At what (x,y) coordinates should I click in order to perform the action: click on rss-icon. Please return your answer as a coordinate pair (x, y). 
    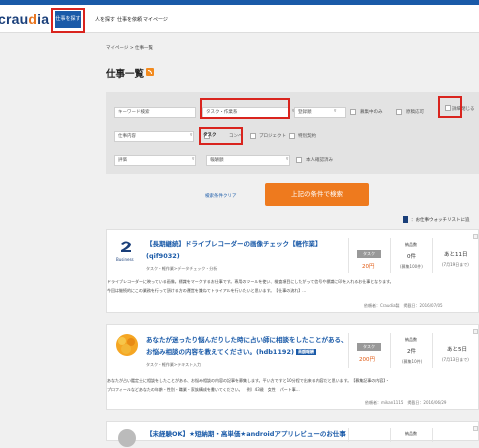
    Looking at the image, I should click on (150, 72).